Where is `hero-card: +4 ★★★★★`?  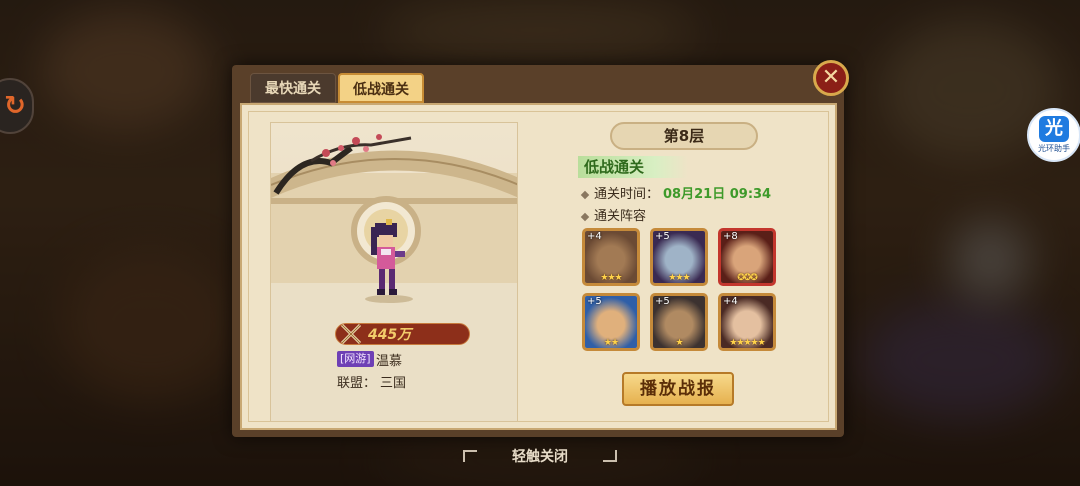 hero-card: +4 ★★★★★ is located at coordinates (747, 322).